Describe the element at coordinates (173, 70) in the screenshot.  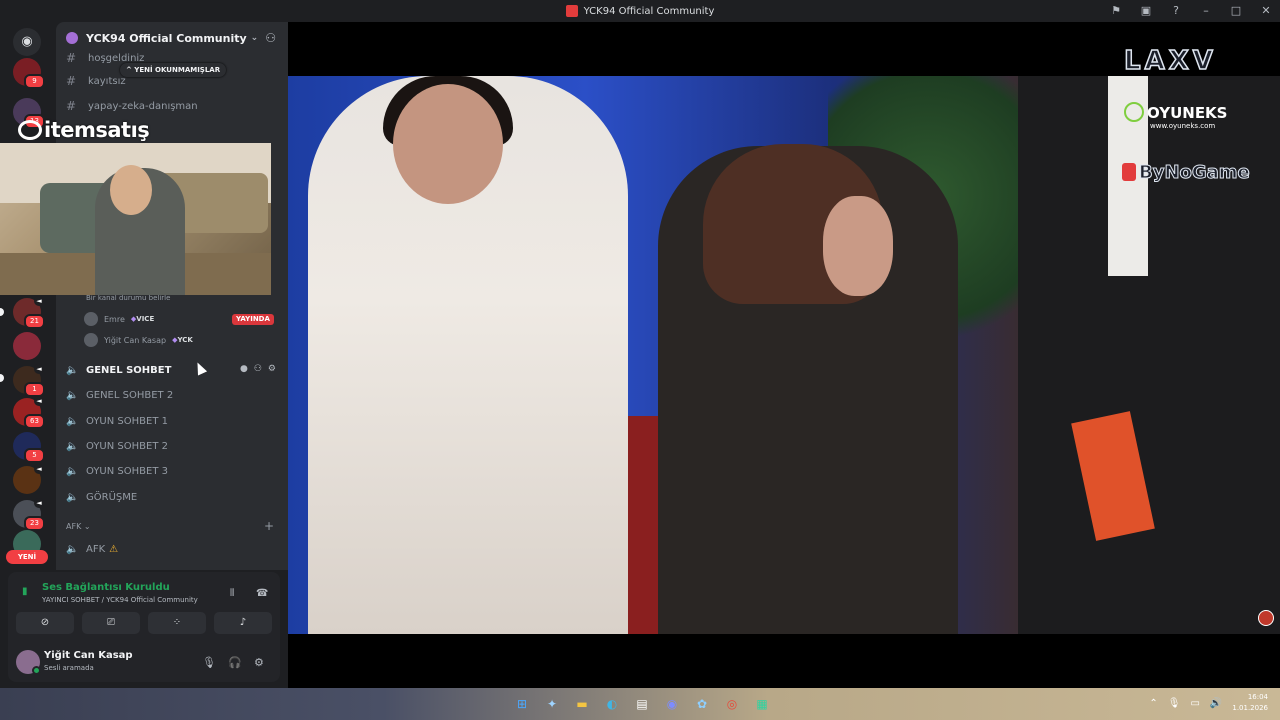
I see `new-unreads-banner: ^ YENİ OKUNMAMIŞLAR` at that location.